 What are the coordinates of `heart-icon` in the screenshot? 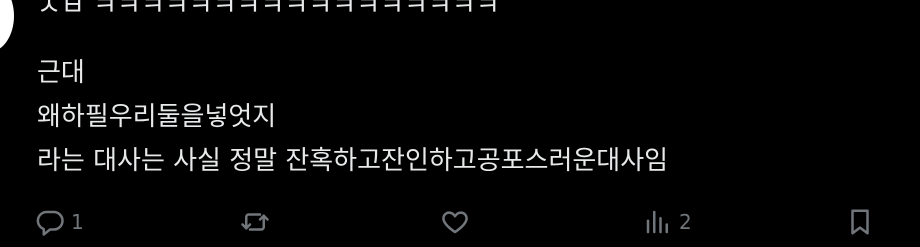 It's located at (455, 222).